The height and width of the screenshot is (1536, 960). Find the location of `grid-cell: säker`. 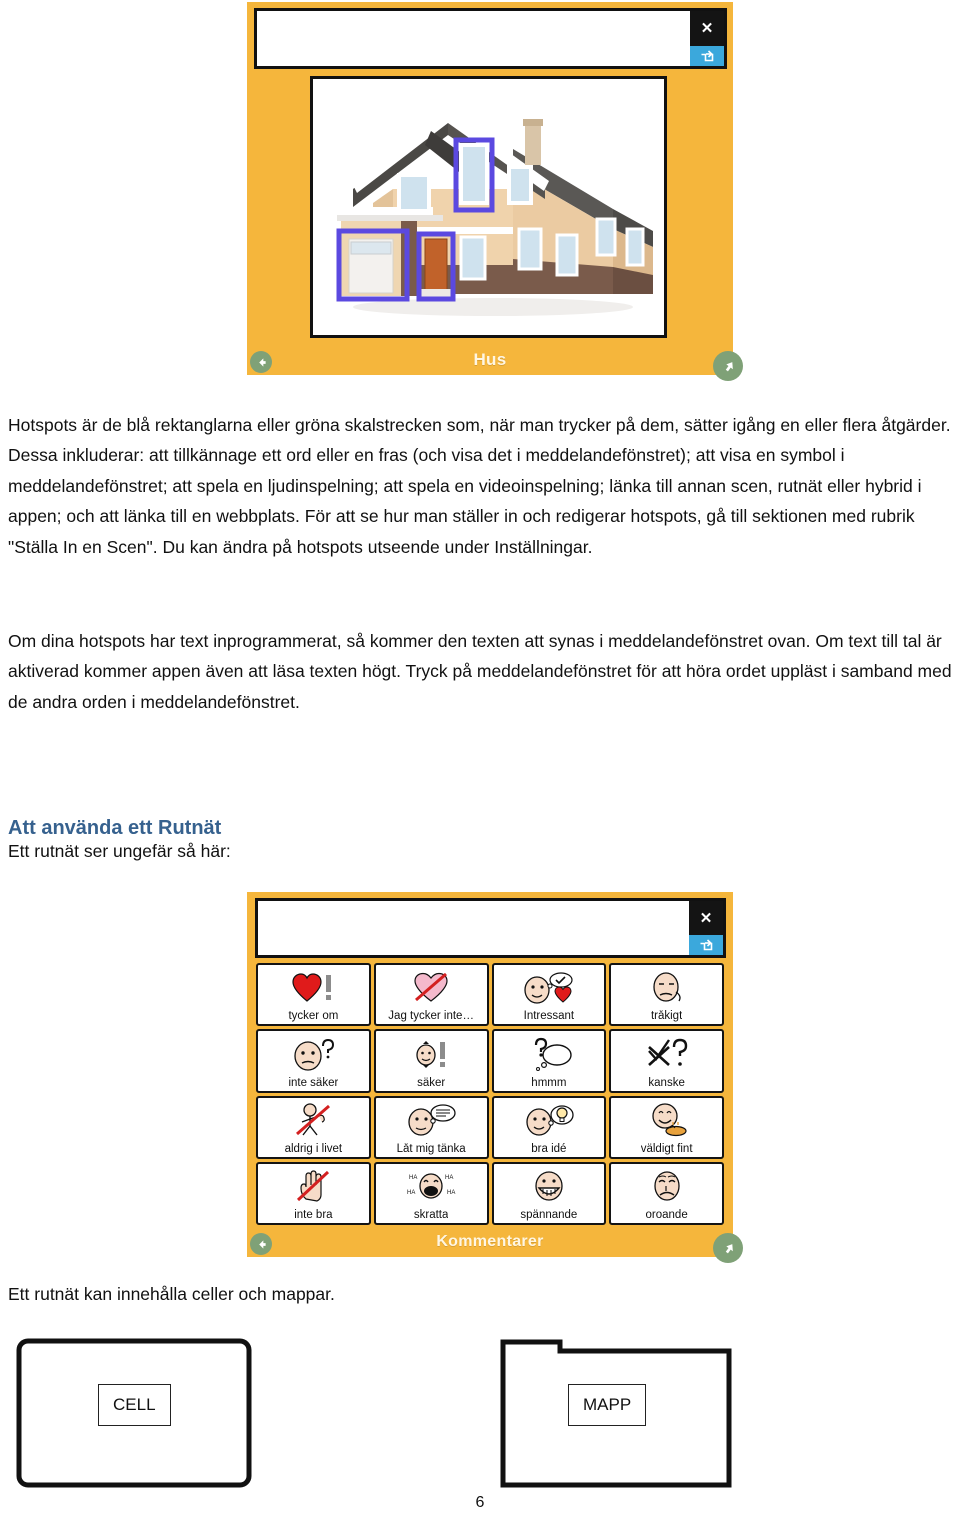

grid-cell: säker is located at coordinates (431, 1061).